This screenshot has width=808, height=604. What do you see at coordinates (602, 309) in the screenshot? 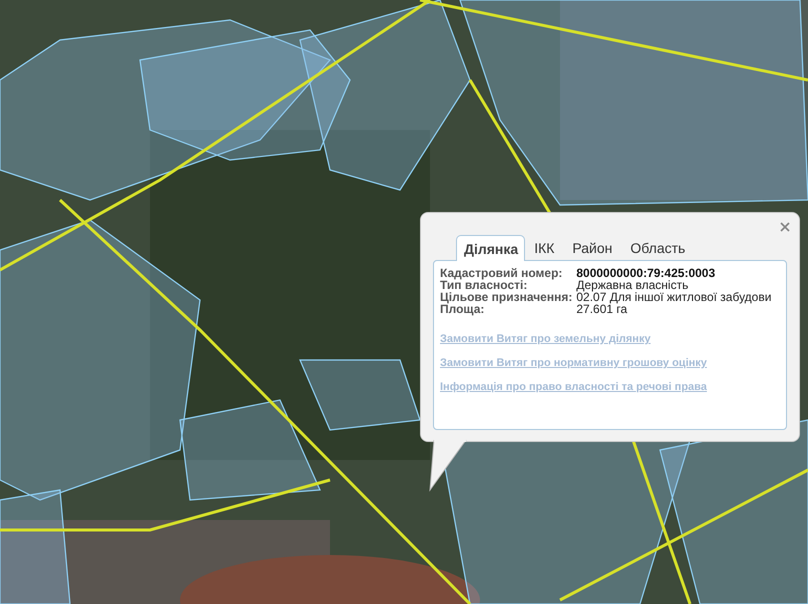
I see `field-value: 27.601 га` at bounding box center [602, 309].